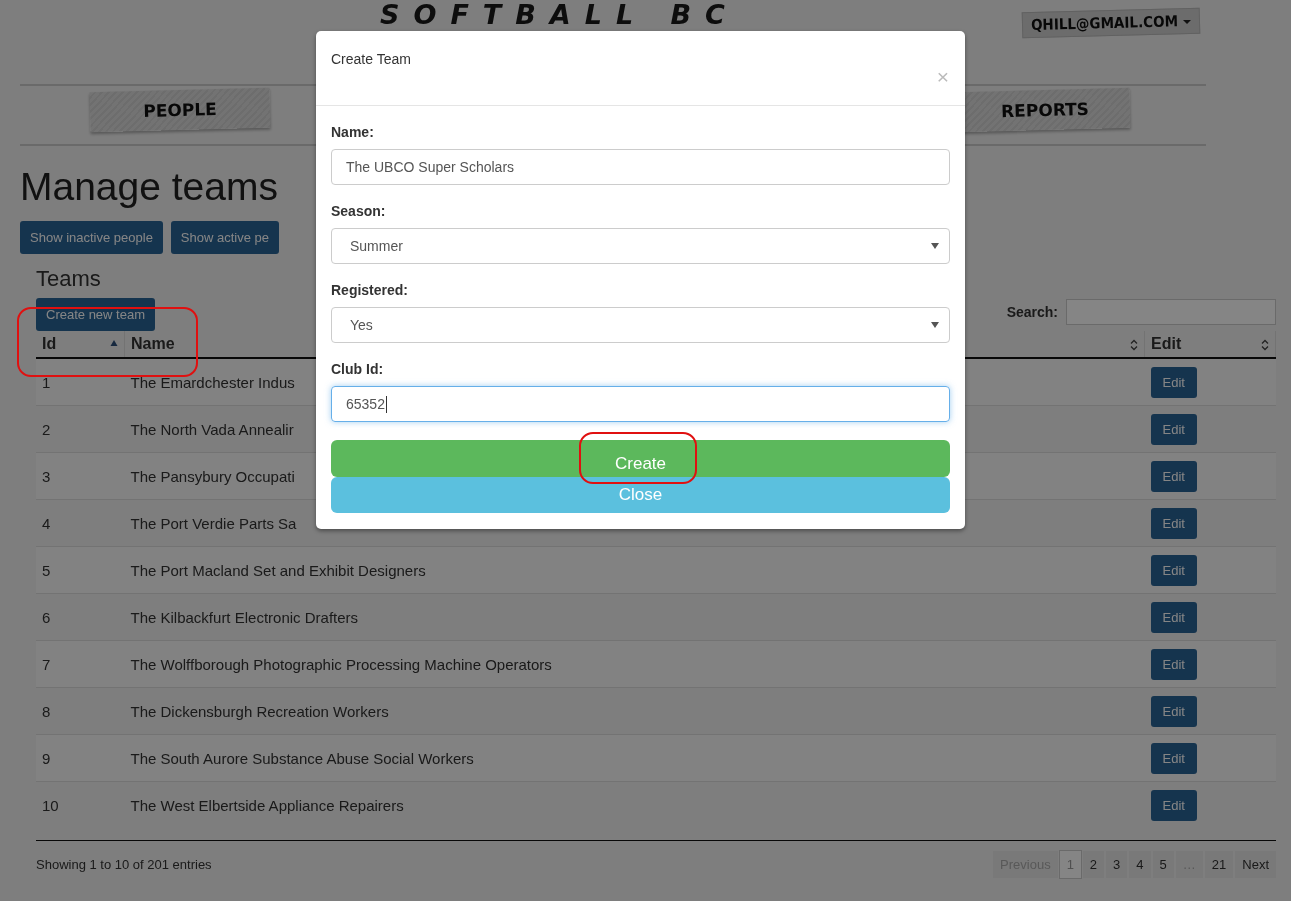 The width and height of the screenshot is (1291, 901). I want to click on input-field: The UBCO Super Scholars, so click(640, 167).